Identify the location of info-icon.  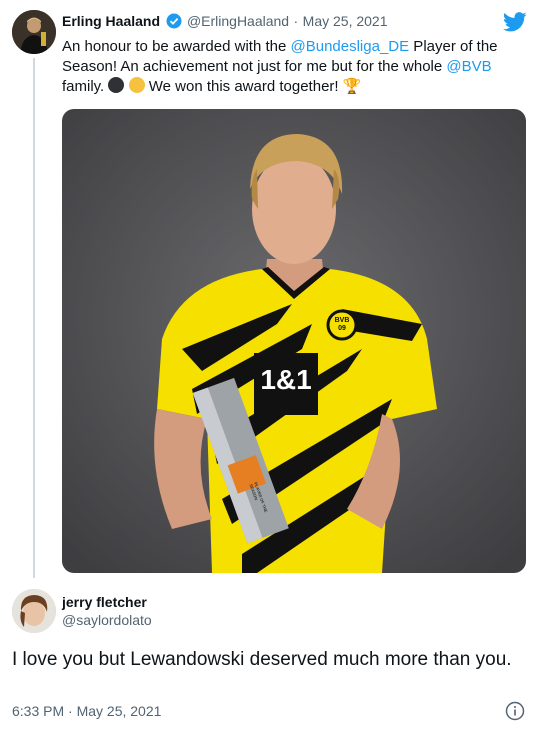
(515, 711).